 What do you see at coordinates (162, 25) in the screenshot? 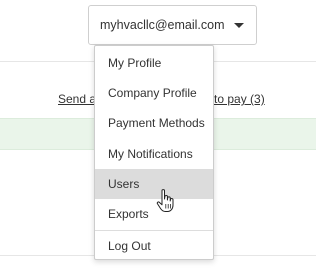
I see `account-email: myhvacllc@email.com` at bounding box center [162, 25].